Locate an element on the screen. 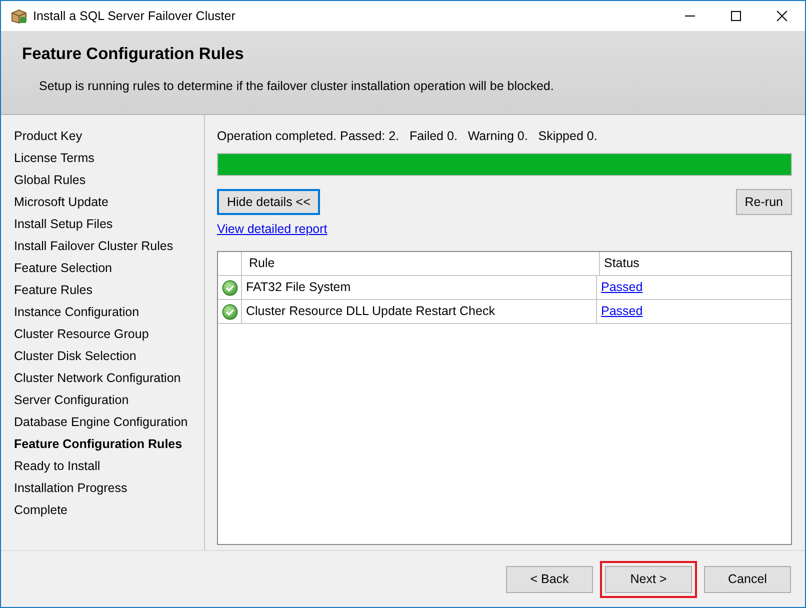 Image resolution: width=806 pixels, height=608 pixels. sidebar-item: Product Key is located at coordinates (109, 136).